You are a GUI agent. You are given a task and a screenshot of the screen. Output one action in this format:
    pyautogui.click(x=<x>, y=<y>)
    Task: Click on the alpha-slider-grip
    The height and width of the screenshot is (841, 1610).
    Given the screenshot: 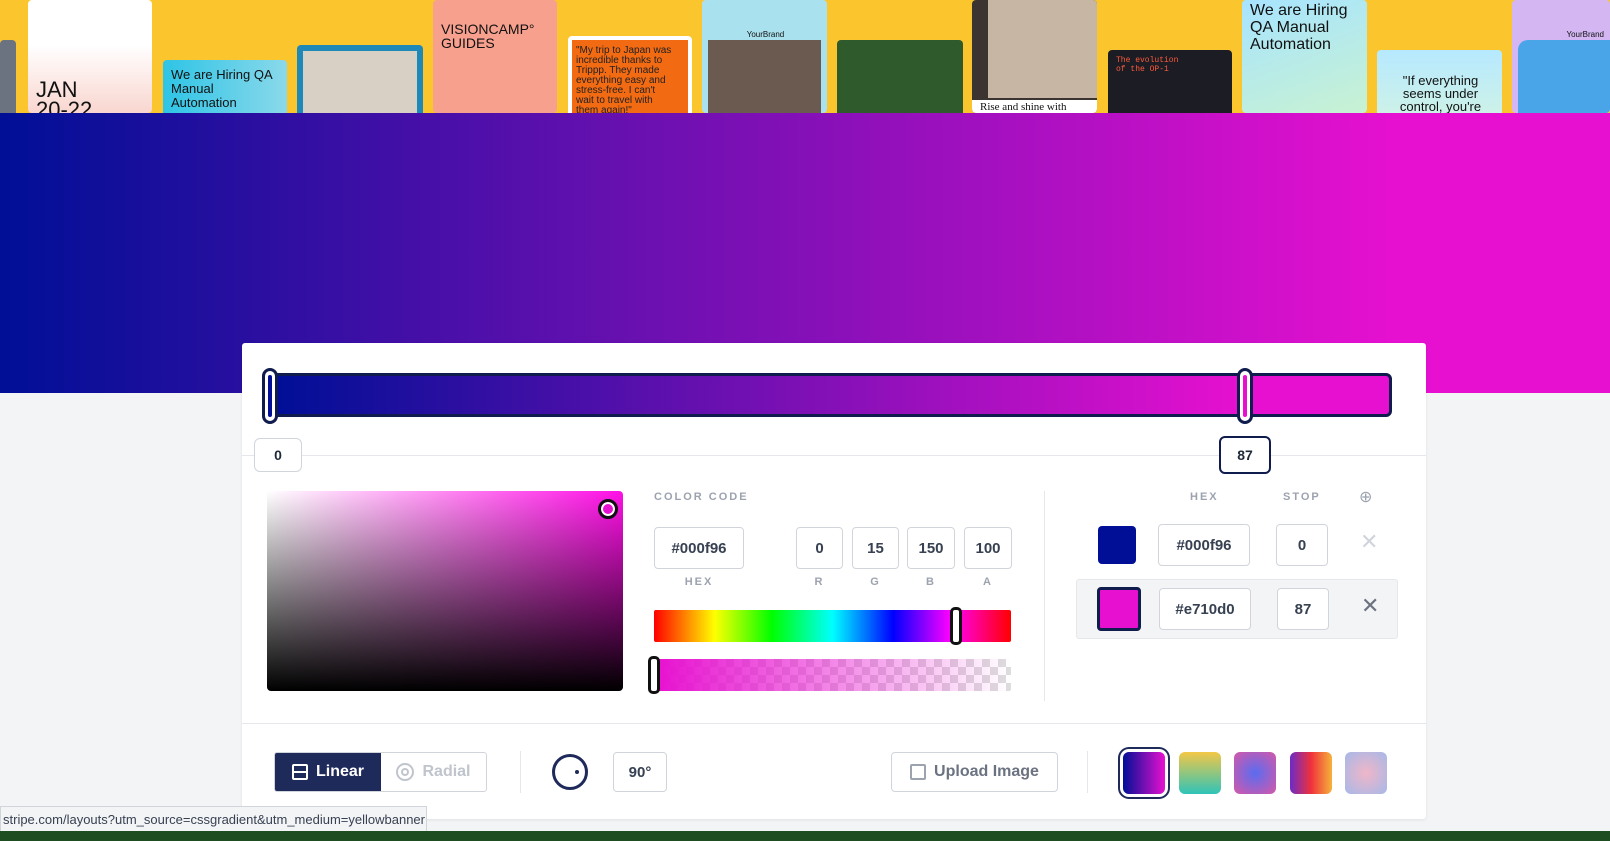 What is the action you would take?
    pyautogui.click(x=654, y=675)
    